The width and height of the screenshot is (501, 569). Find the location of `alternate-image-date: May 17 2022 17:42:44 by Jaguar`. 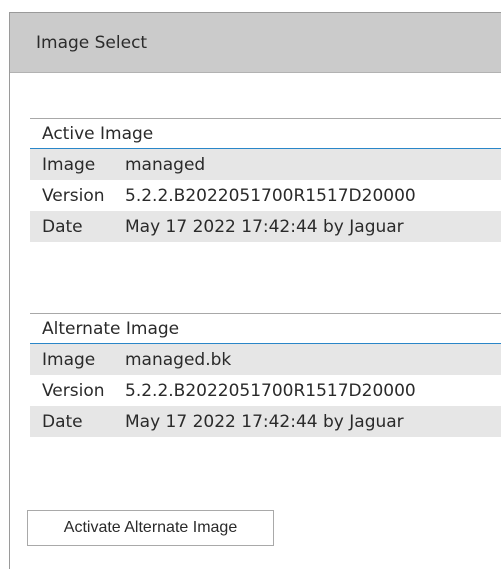

alternate-image-date: May 17 2022 17:42:44 by Jaguar is located at coordinates (264, 421).